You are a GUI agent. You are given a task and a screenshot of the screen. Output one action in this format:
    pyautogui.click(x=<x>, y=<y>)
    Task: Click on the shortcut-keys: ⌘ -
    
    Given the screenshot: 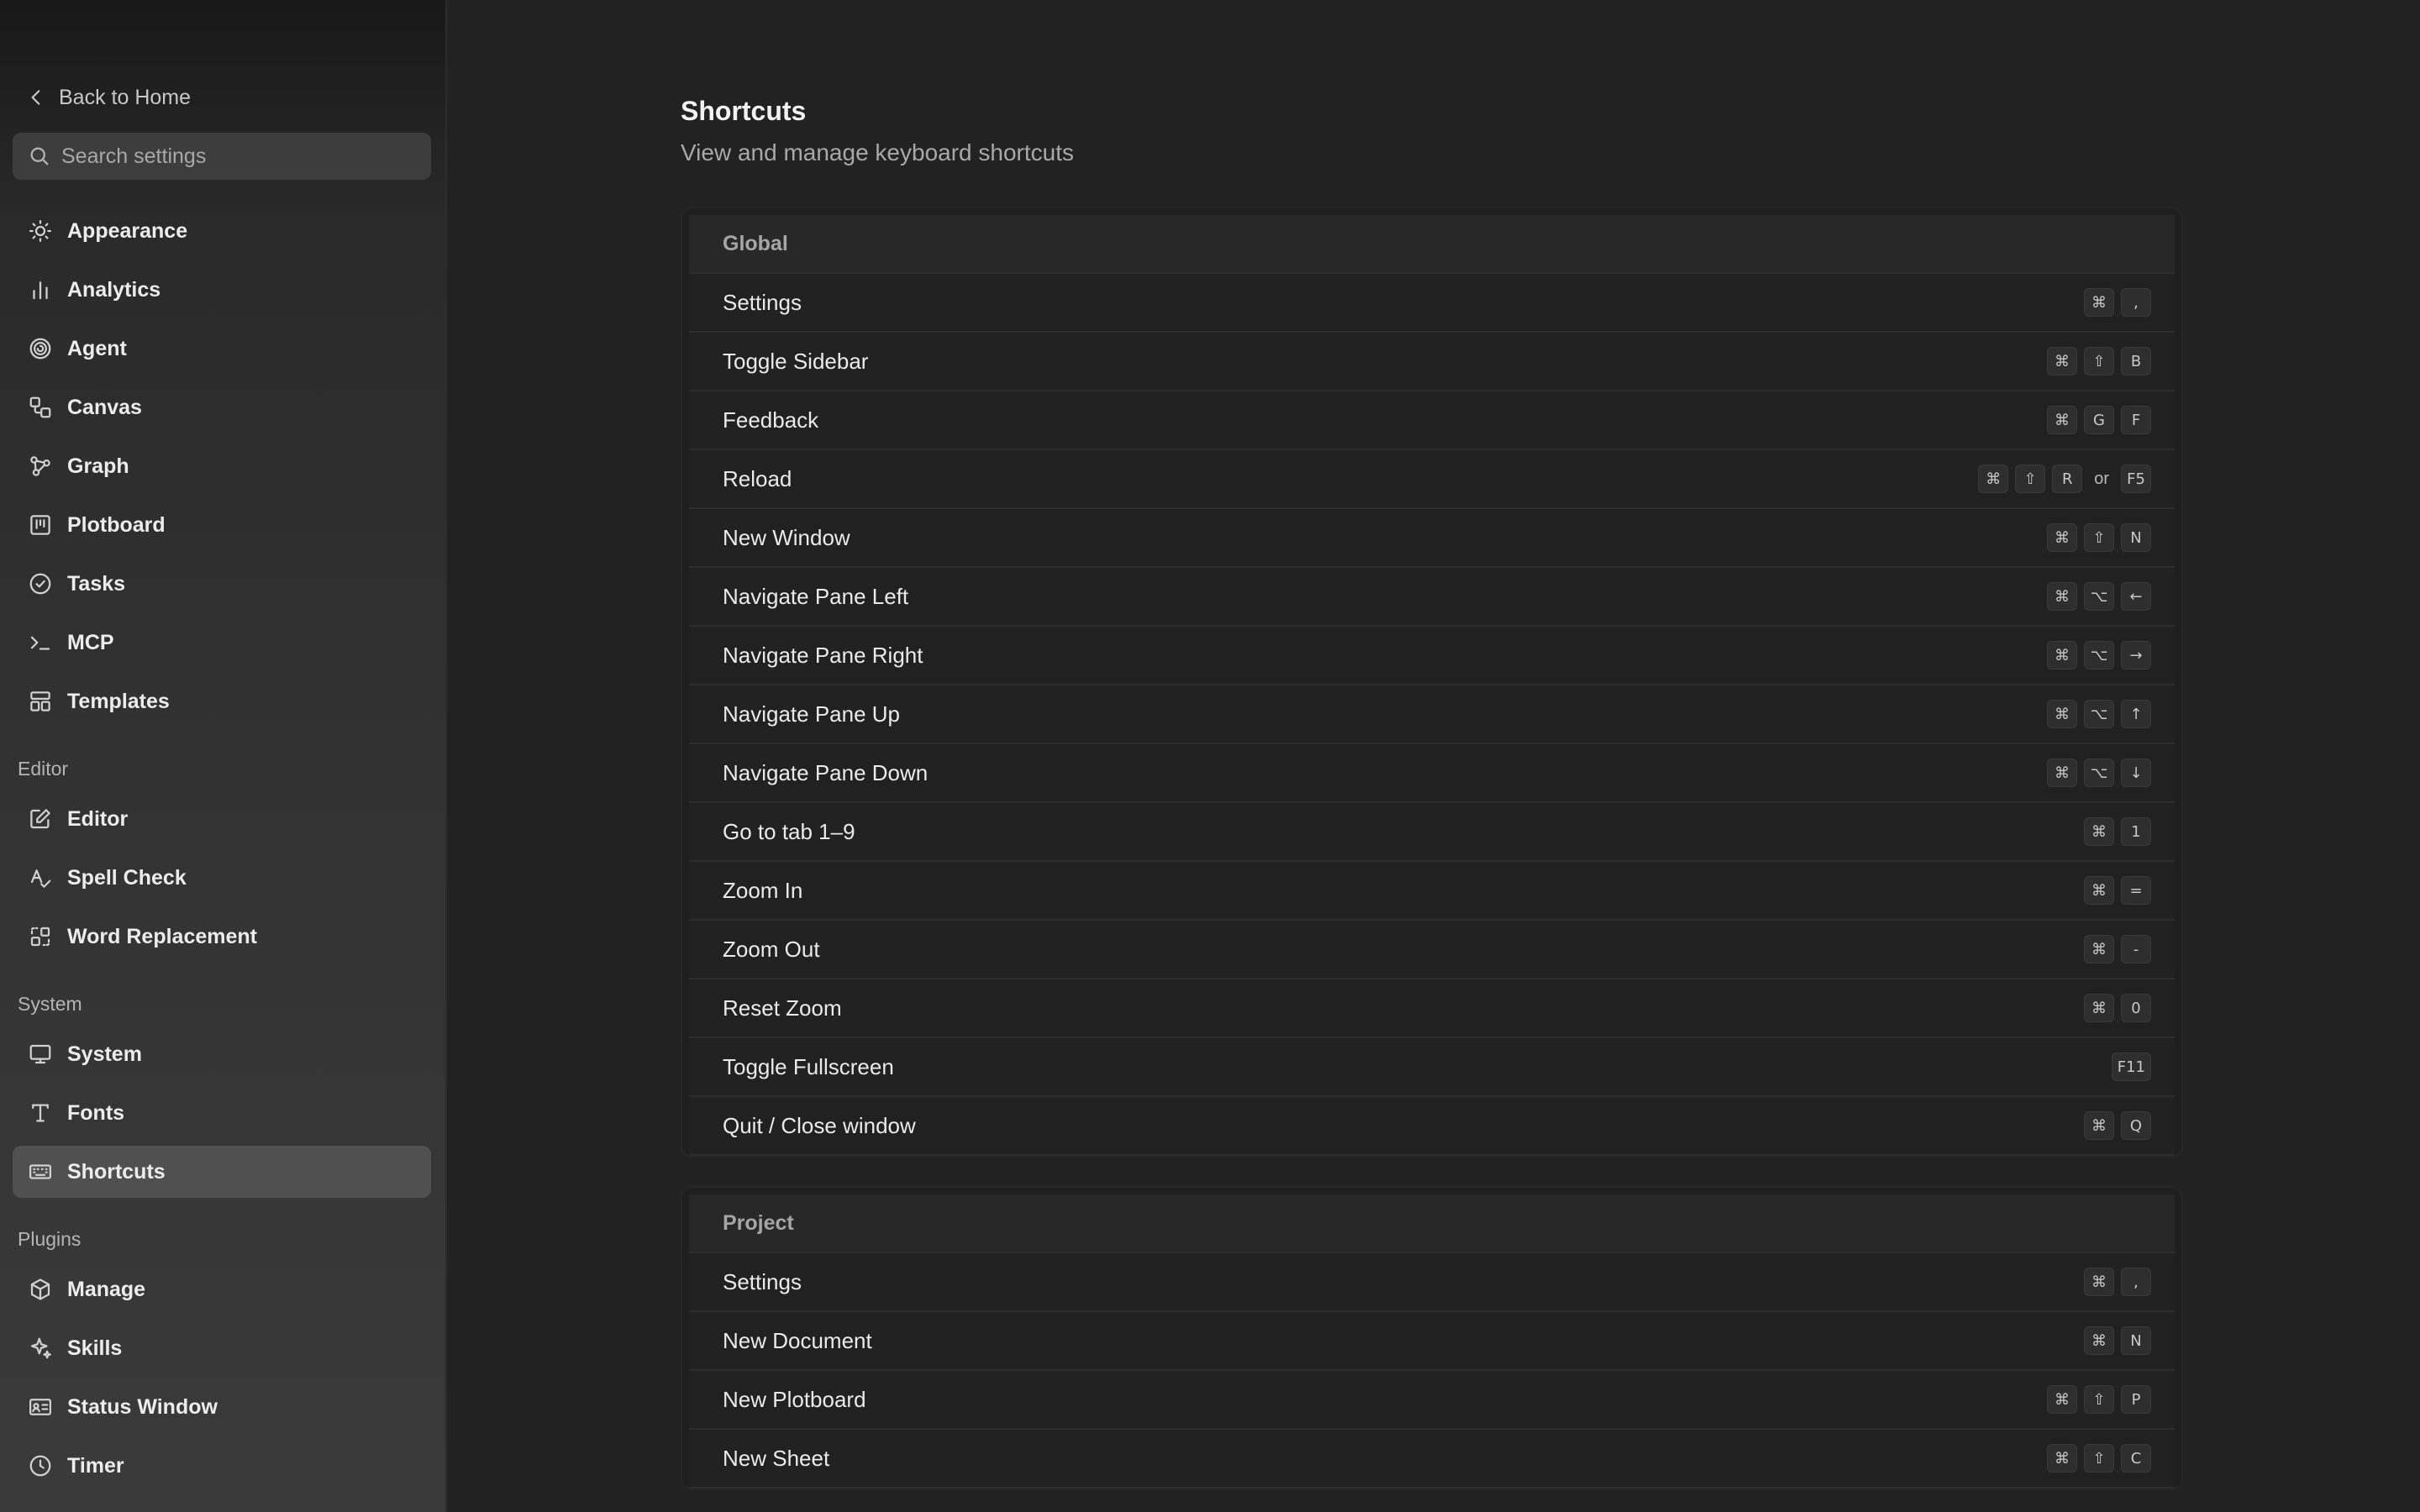 What is the action you would take?
    pyautogui.click(x=2114, y=949)
    